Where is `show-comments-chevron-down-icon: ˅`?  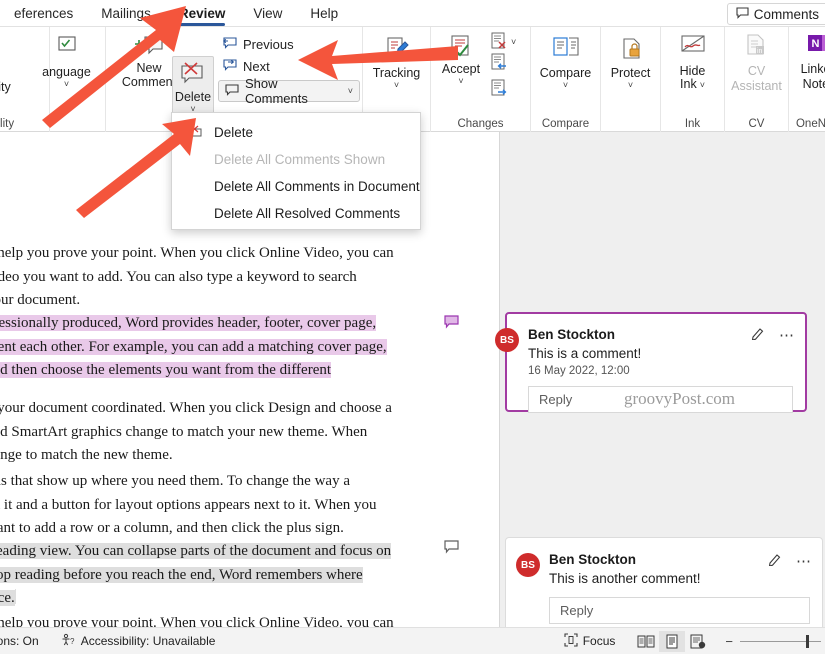 show-comments-chevron-down-icon: ˅ is located at coordinates (350, 91).